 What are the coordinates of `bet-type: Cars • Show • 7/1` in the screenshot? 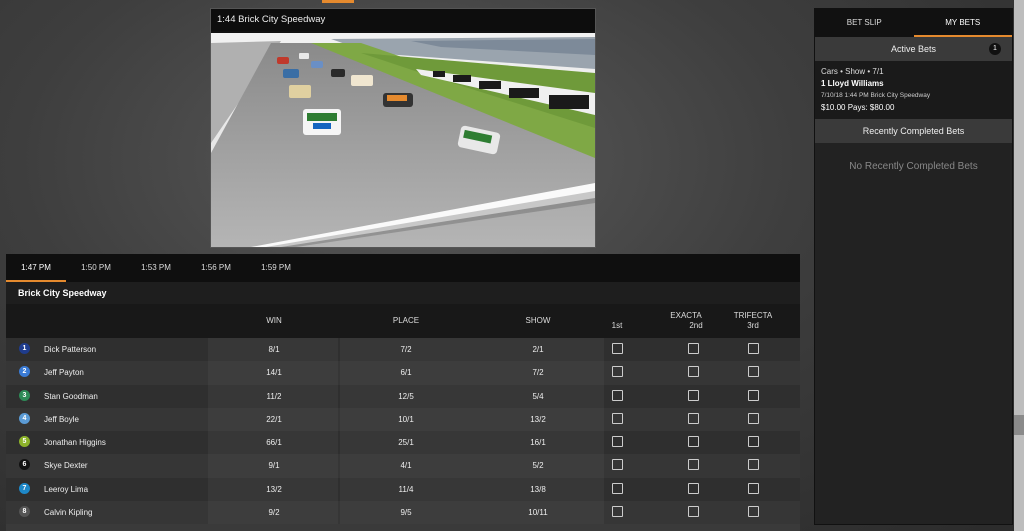 It's located at (852, 71).